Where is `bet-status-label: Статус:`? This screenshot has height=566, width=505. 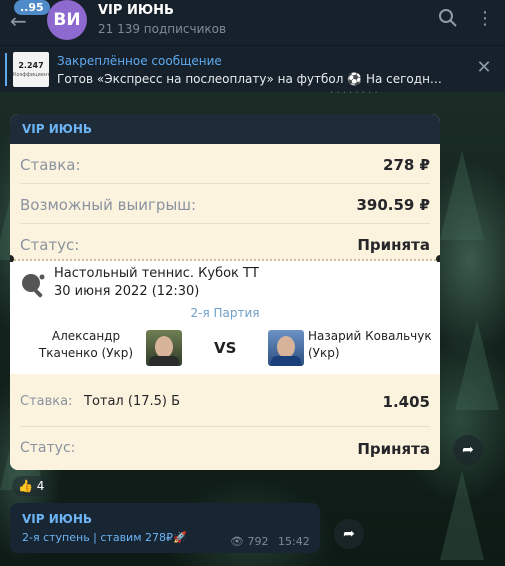 bet-status-label: Статус: is located at coordinates (48, 448).